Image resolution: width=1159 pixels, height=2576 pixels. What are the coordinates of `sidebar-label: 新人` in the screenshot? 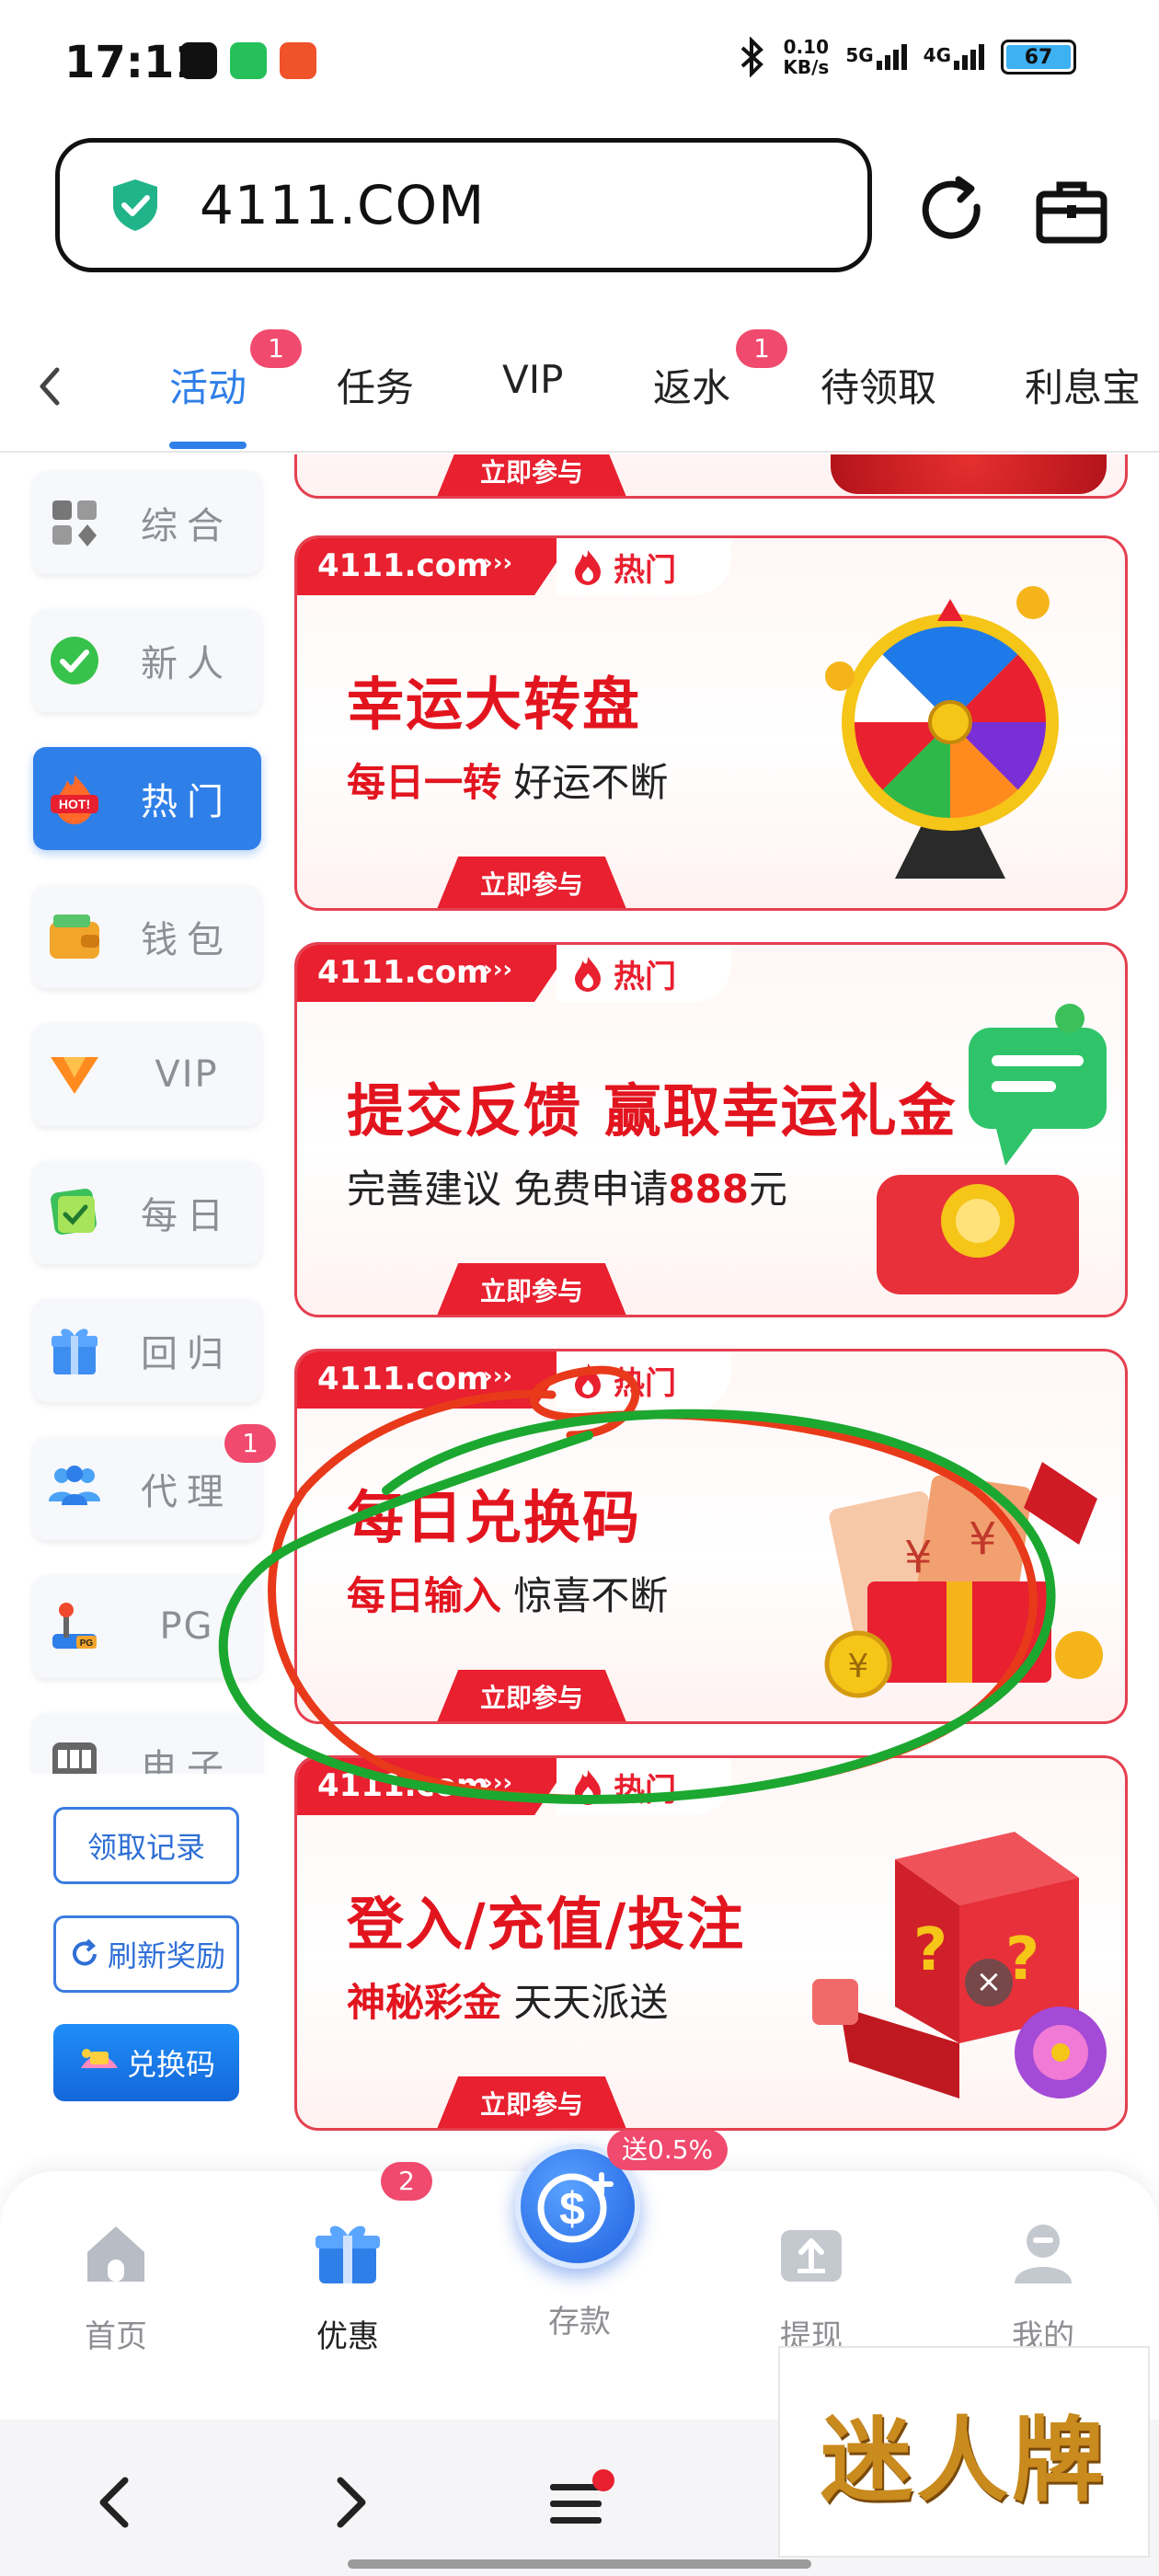 It's located at (187, 664).